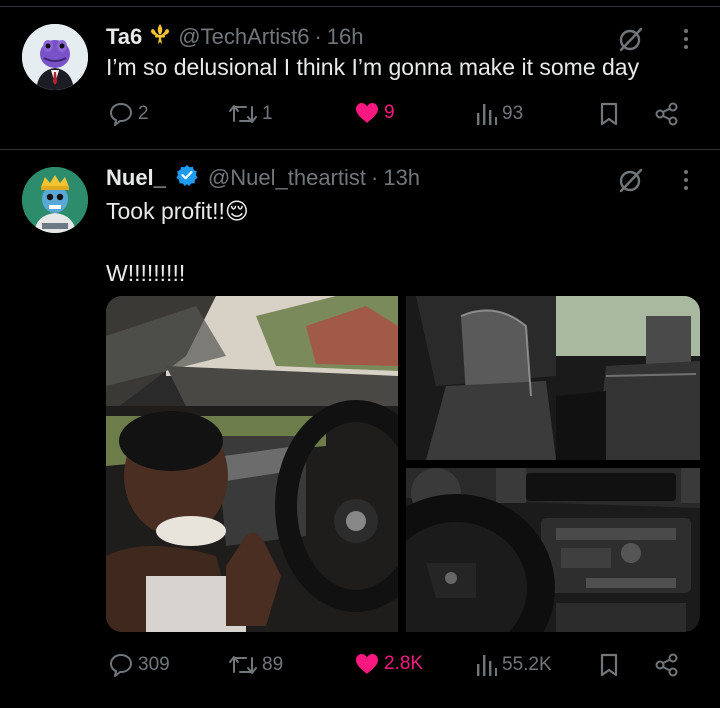  I want to click on tweet-actions: 309 89 2.8K 55.2K, so click(360, 667).